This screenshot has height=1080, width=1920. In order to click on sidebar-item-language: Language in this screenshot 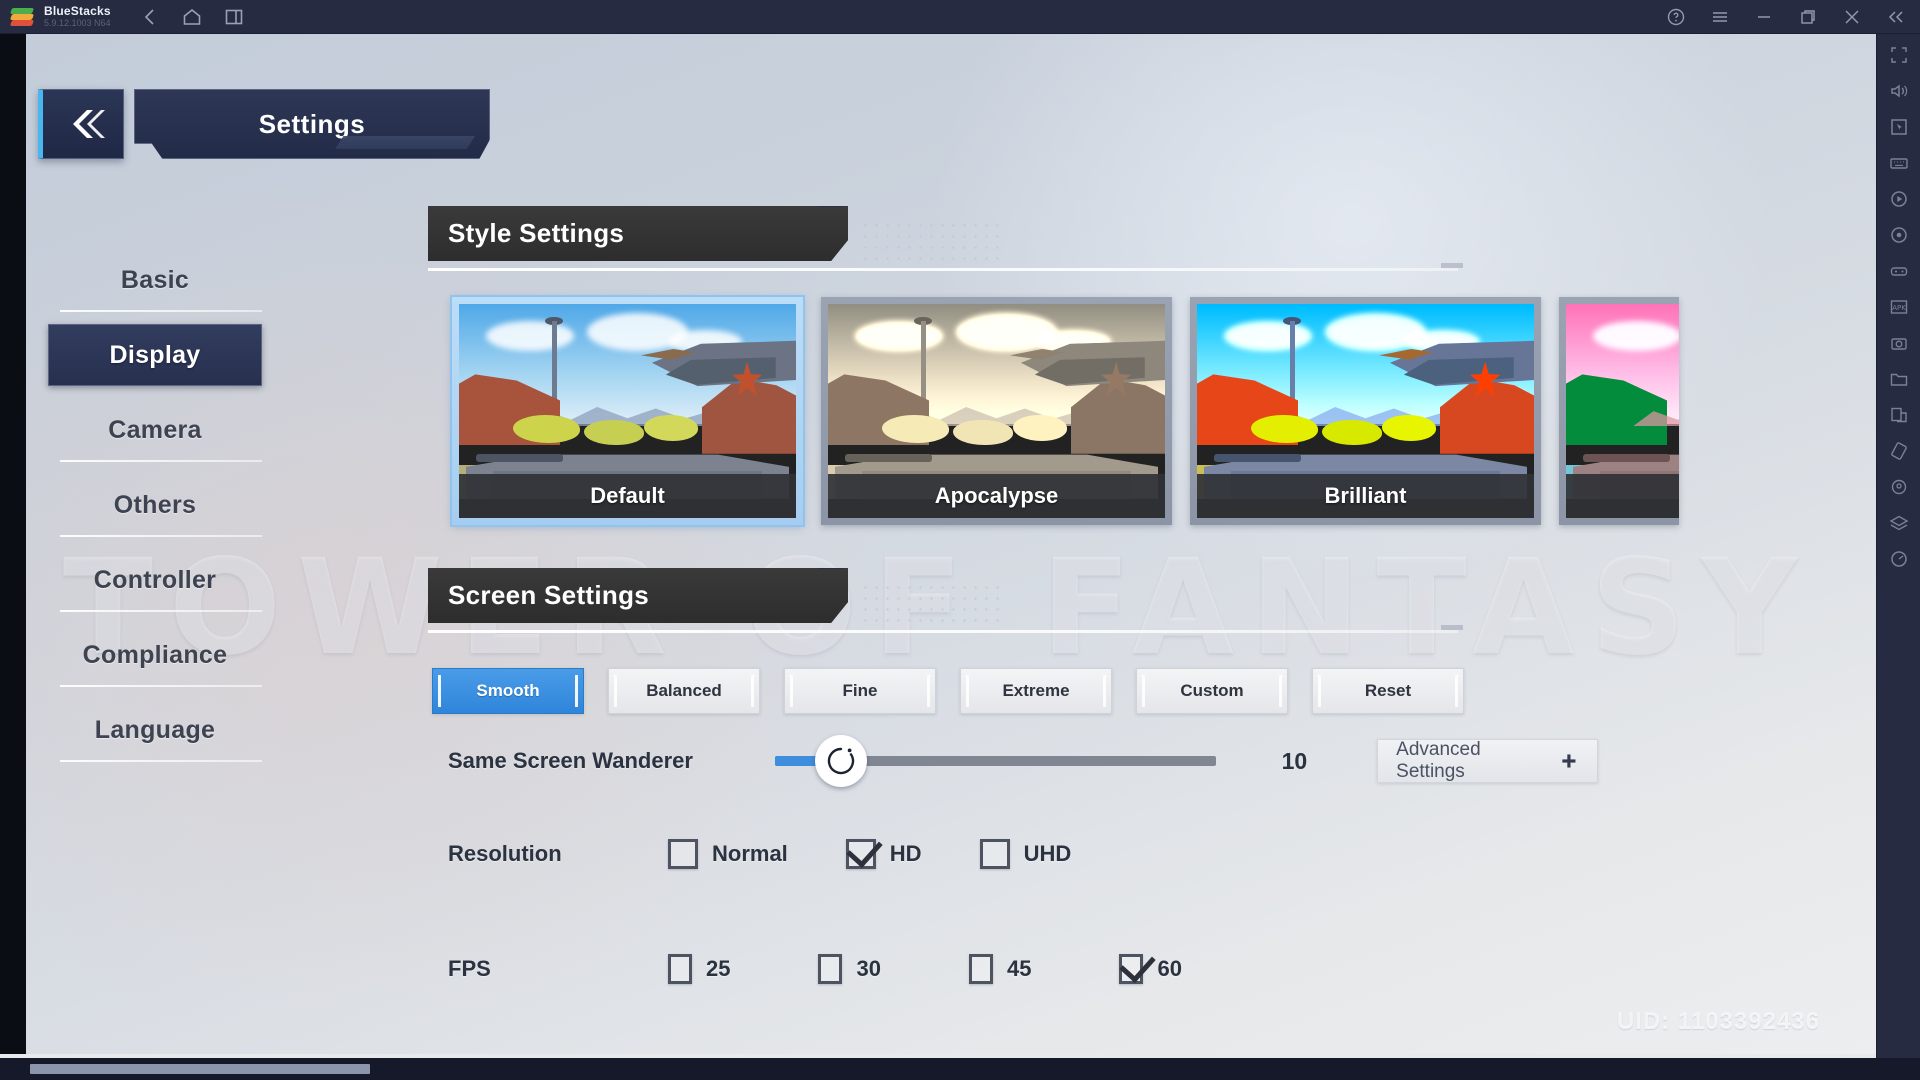, I will do `click(155, 730)`.